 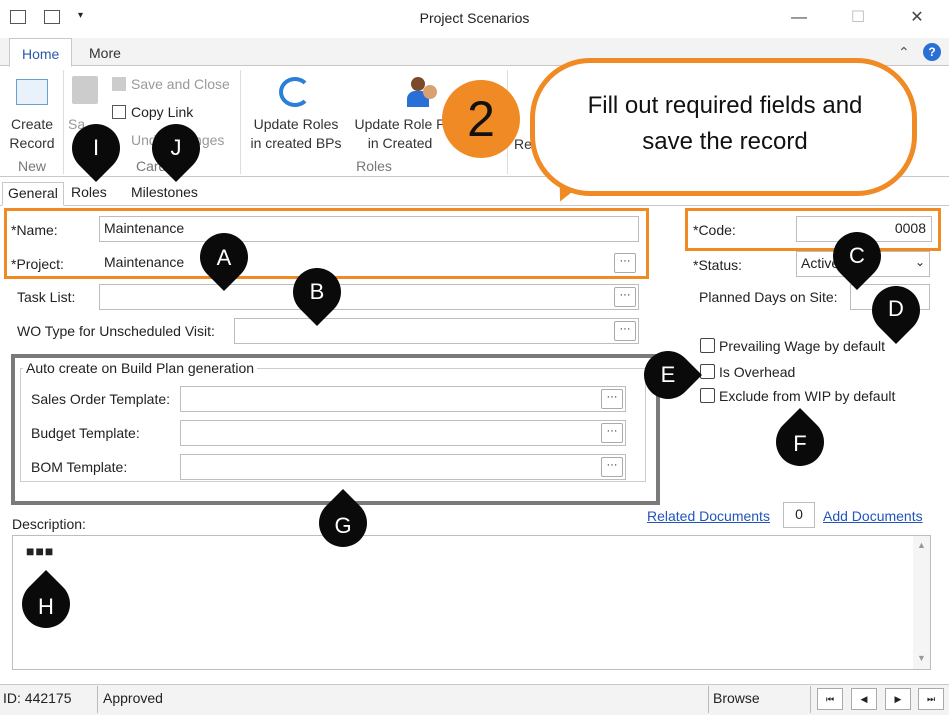 What do you see at coordinates (79, 467) in the screenshot?
I see `bom-label: BOM Template:` at bounding box center [79, 467].